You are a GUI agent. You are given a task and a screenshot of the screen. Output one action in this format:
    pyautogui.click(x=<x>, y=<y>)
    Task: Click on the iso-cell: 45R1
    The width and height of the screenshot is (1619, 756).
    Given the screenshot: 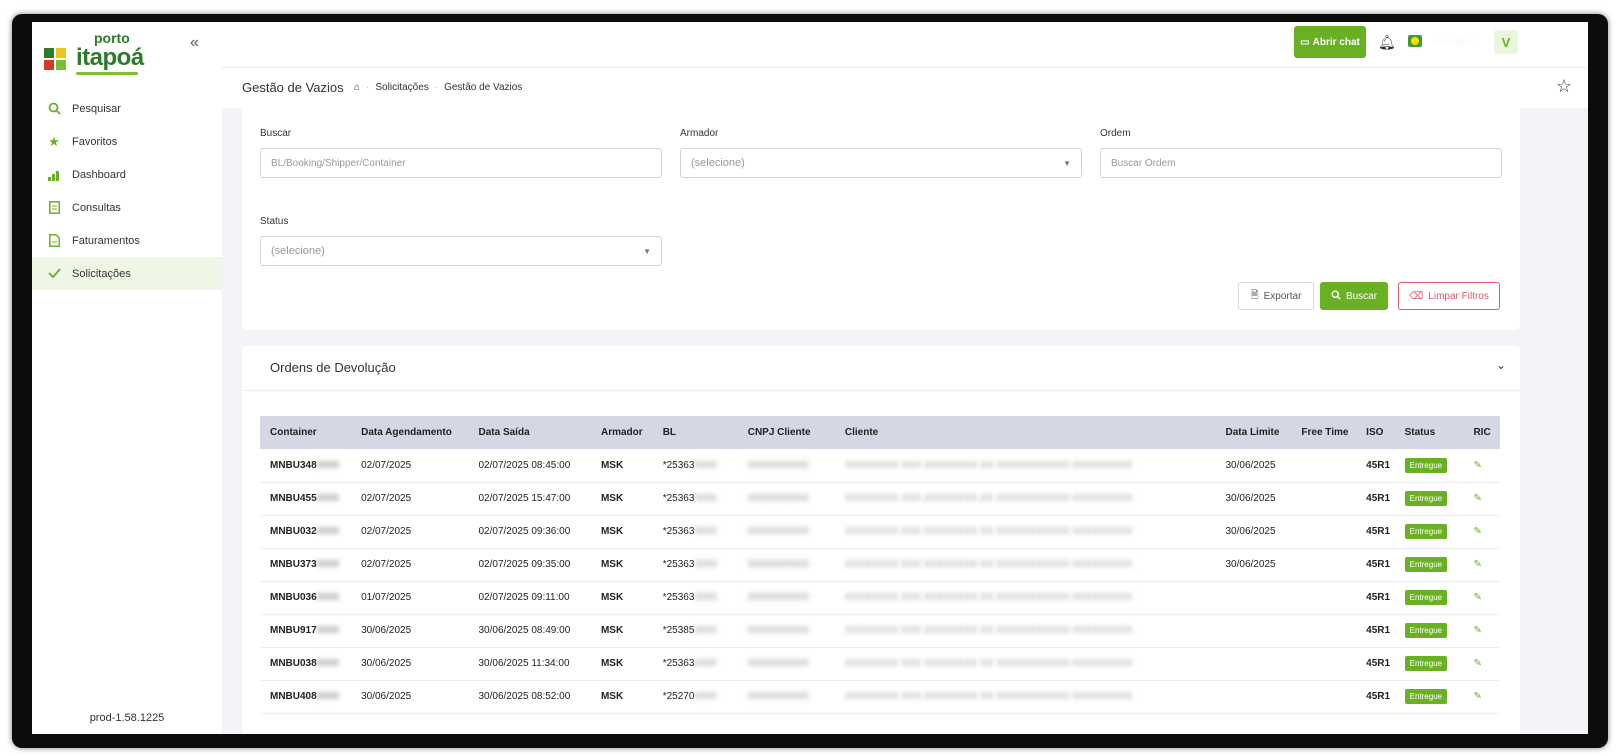 What is the action you would take?
    pyautogui.click(x=1375, y=664)
    